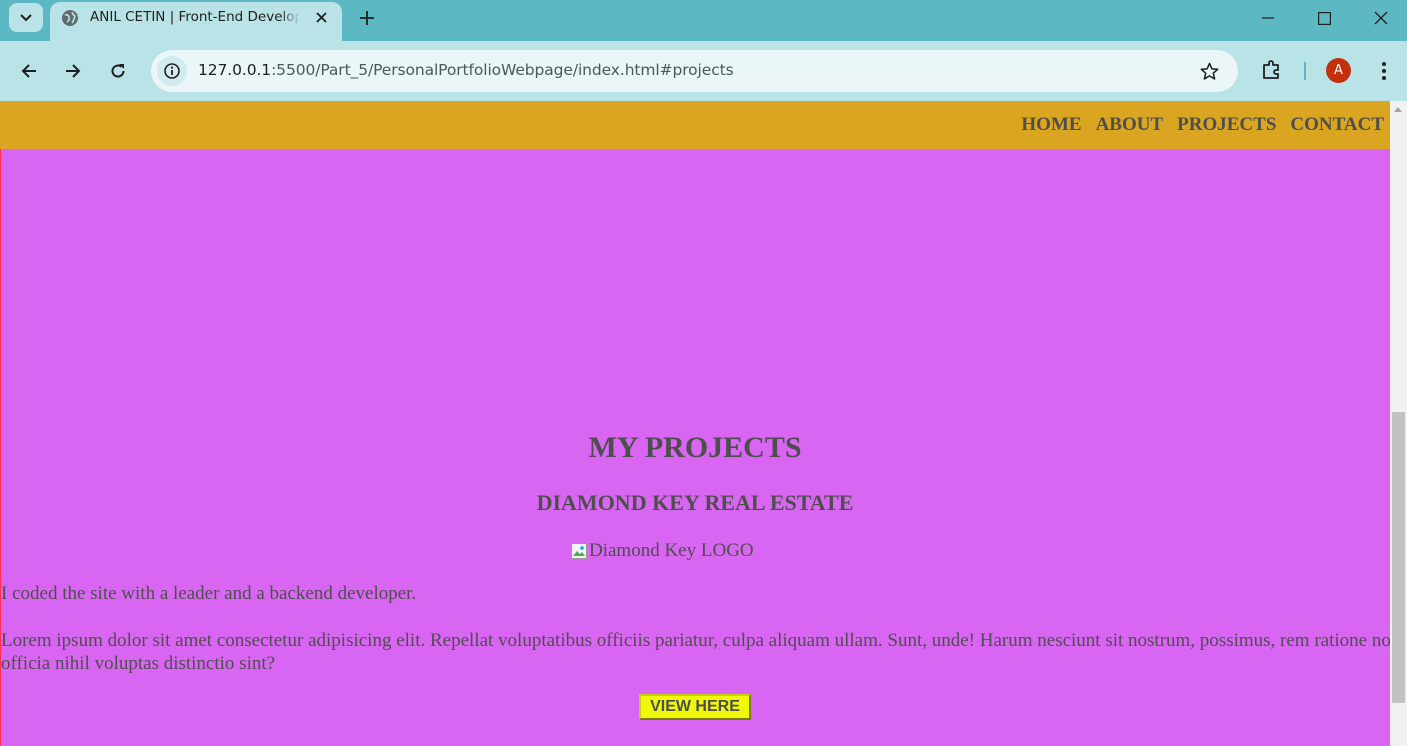 Image resolution: width=1407 pixels, height=746 pixels. I want to click on project-logo: Diamond Key LOGO, so click(662, 551).